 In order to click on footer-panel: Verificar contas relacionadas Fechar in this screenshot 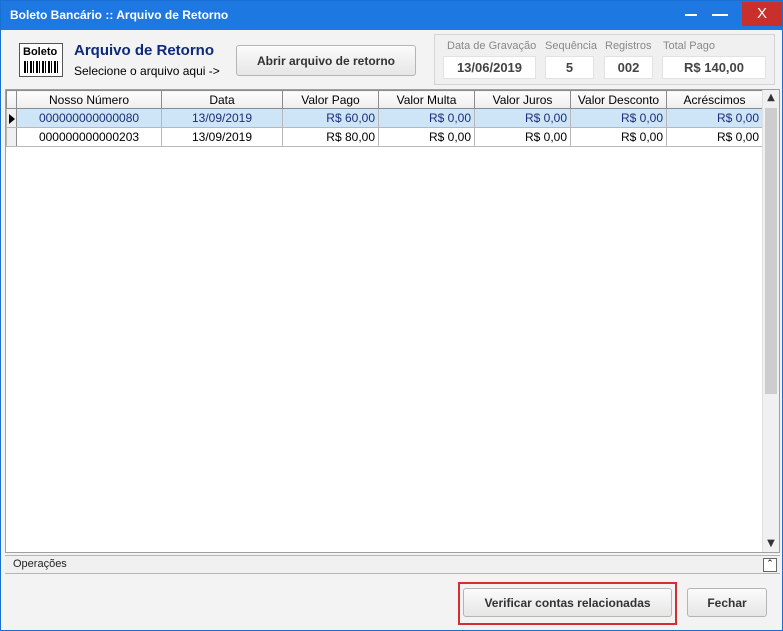, I will do `click(392, 601)`.